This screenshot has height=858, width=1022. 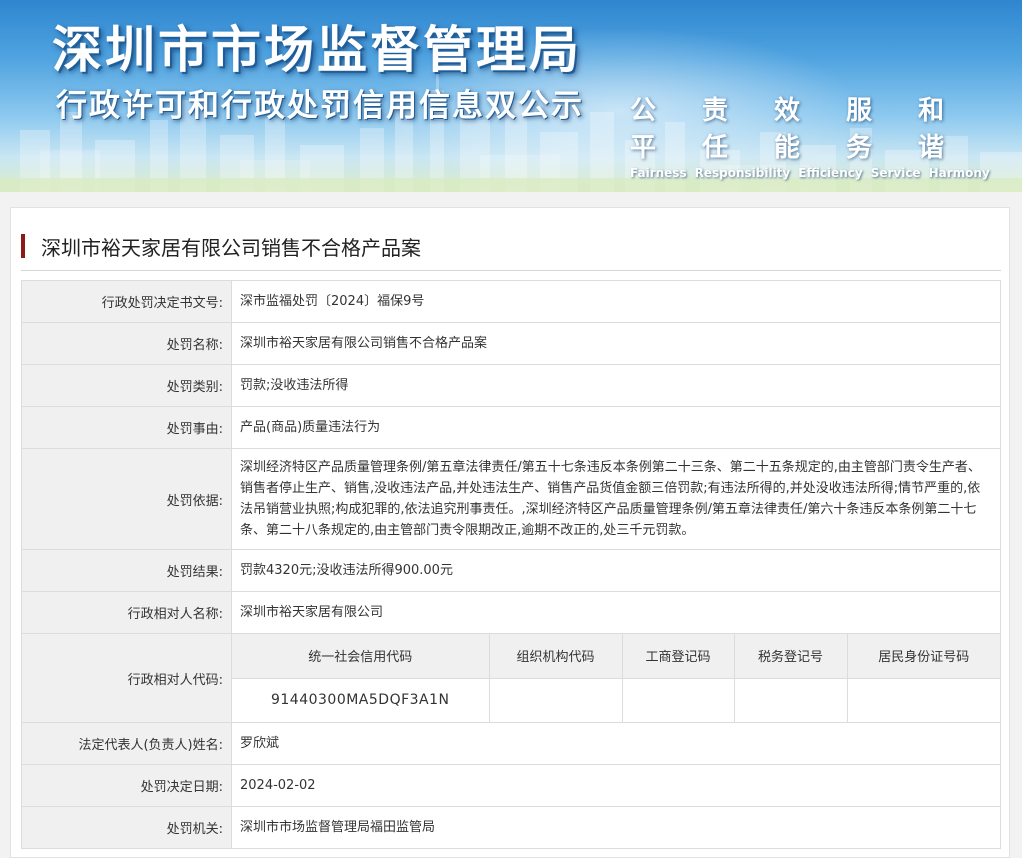 What do you see at coordinates (932, 129) in the screenshot?
I see `slogan-harmony-cn: 和谐` at bounding box center [932, 129].